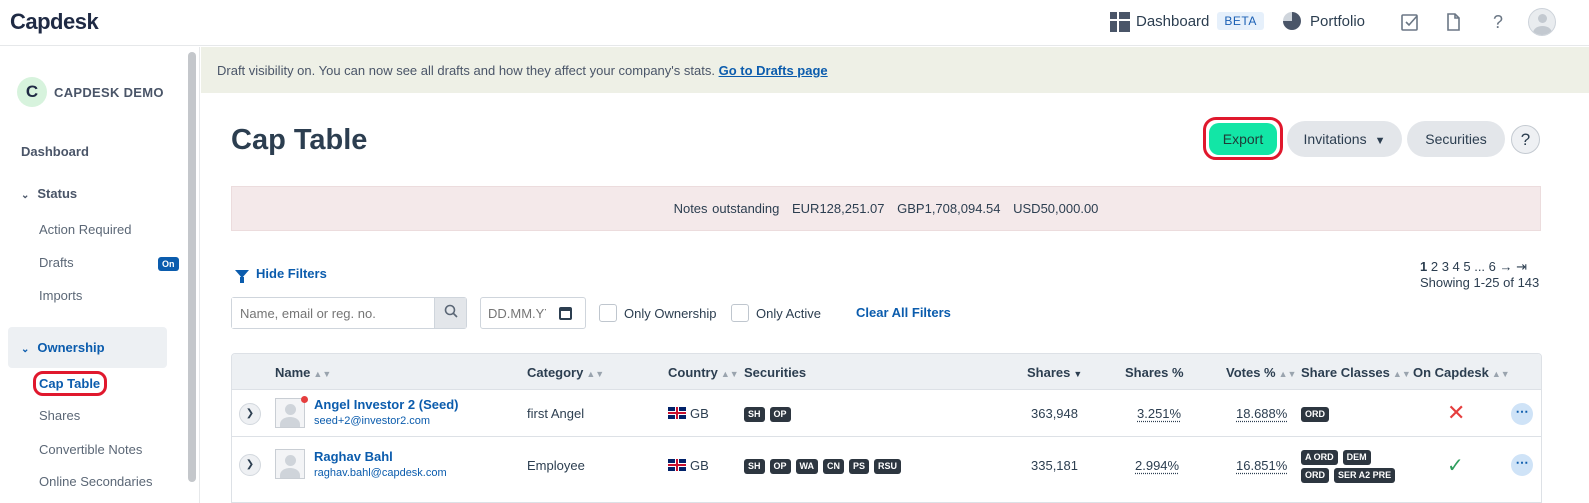  What do you see at coordinates (1187, 22) in the screenshot?
I see `nav-dashboard: Dashboard BETA` at bounding box center [1187, 22].